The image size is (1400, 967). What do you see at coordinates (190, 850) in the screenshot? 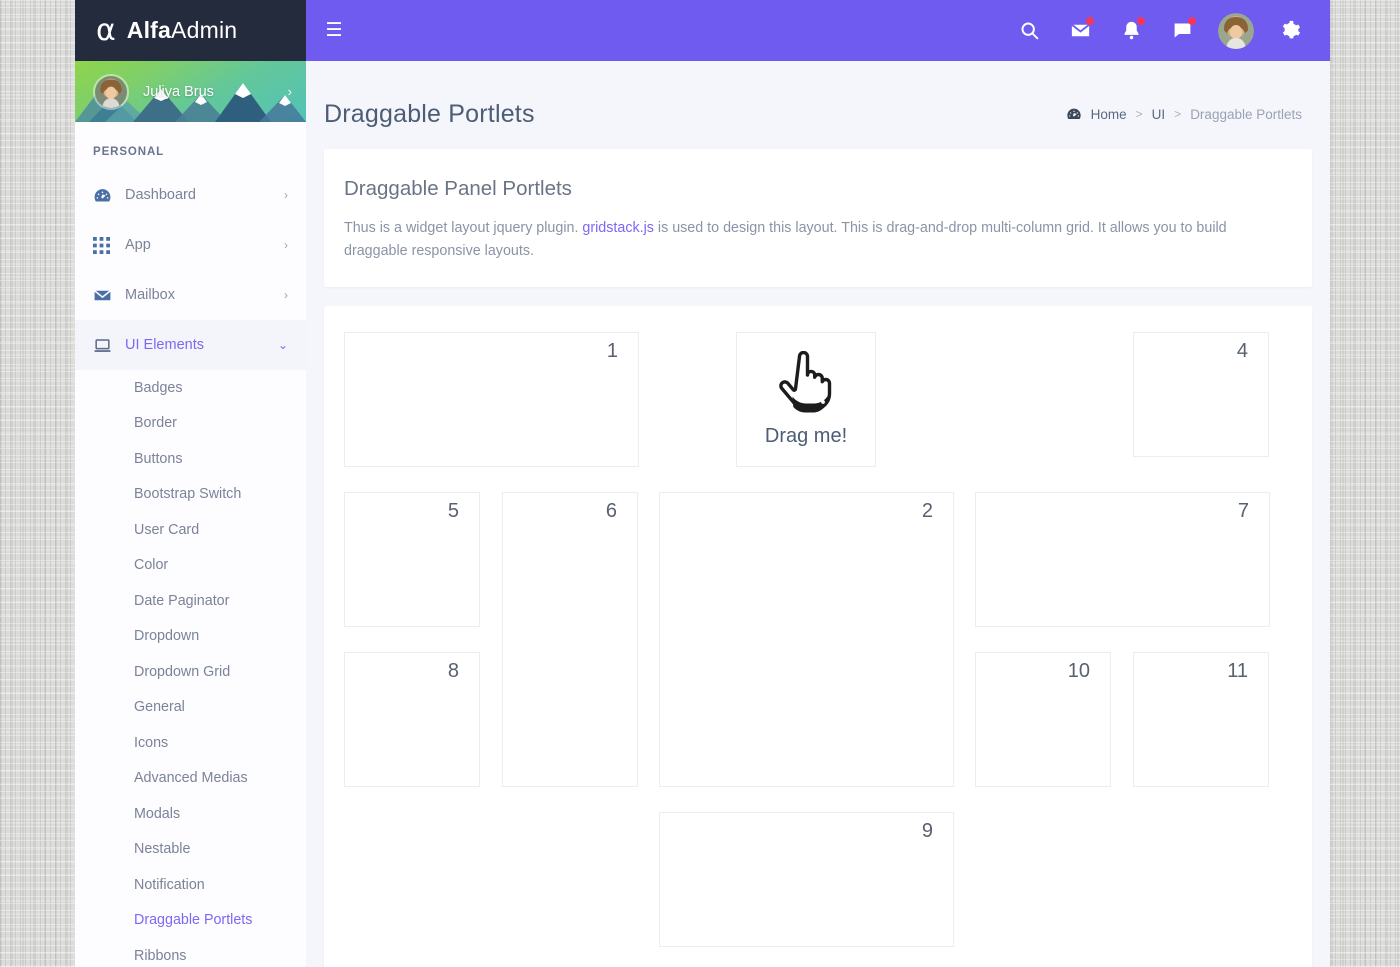
I see `sidebar-subitem-nestable: Nestable` at bounding box center [190, 850].